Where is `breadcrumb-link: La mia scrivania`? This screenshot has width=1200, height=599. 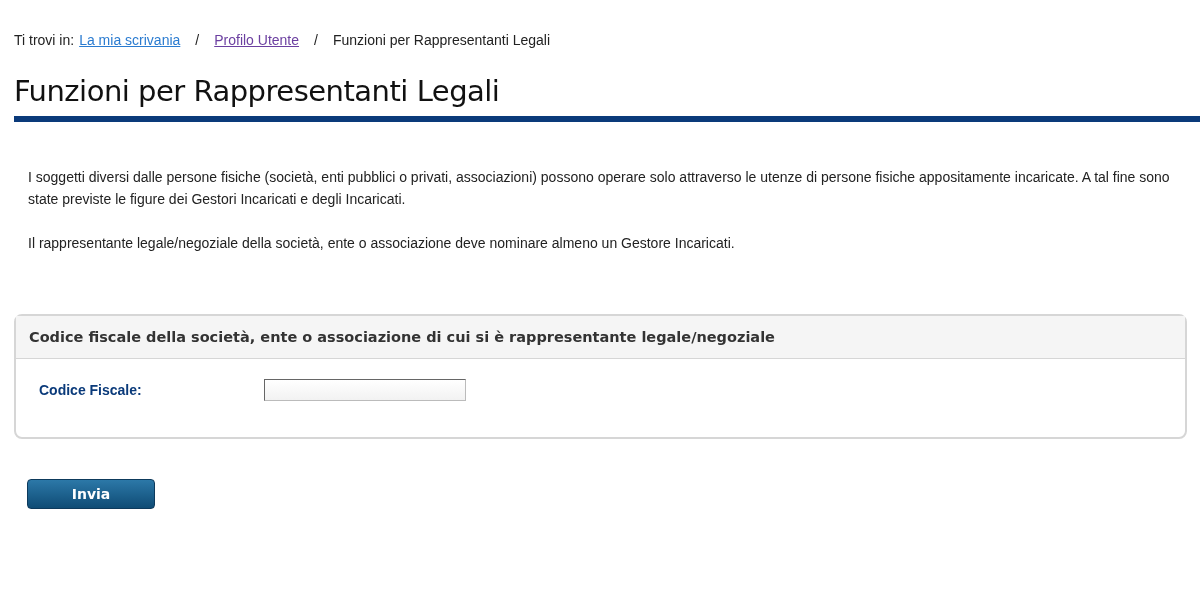 breadcrumb-link: La mia scrivania is located at coordinates (130, 40).